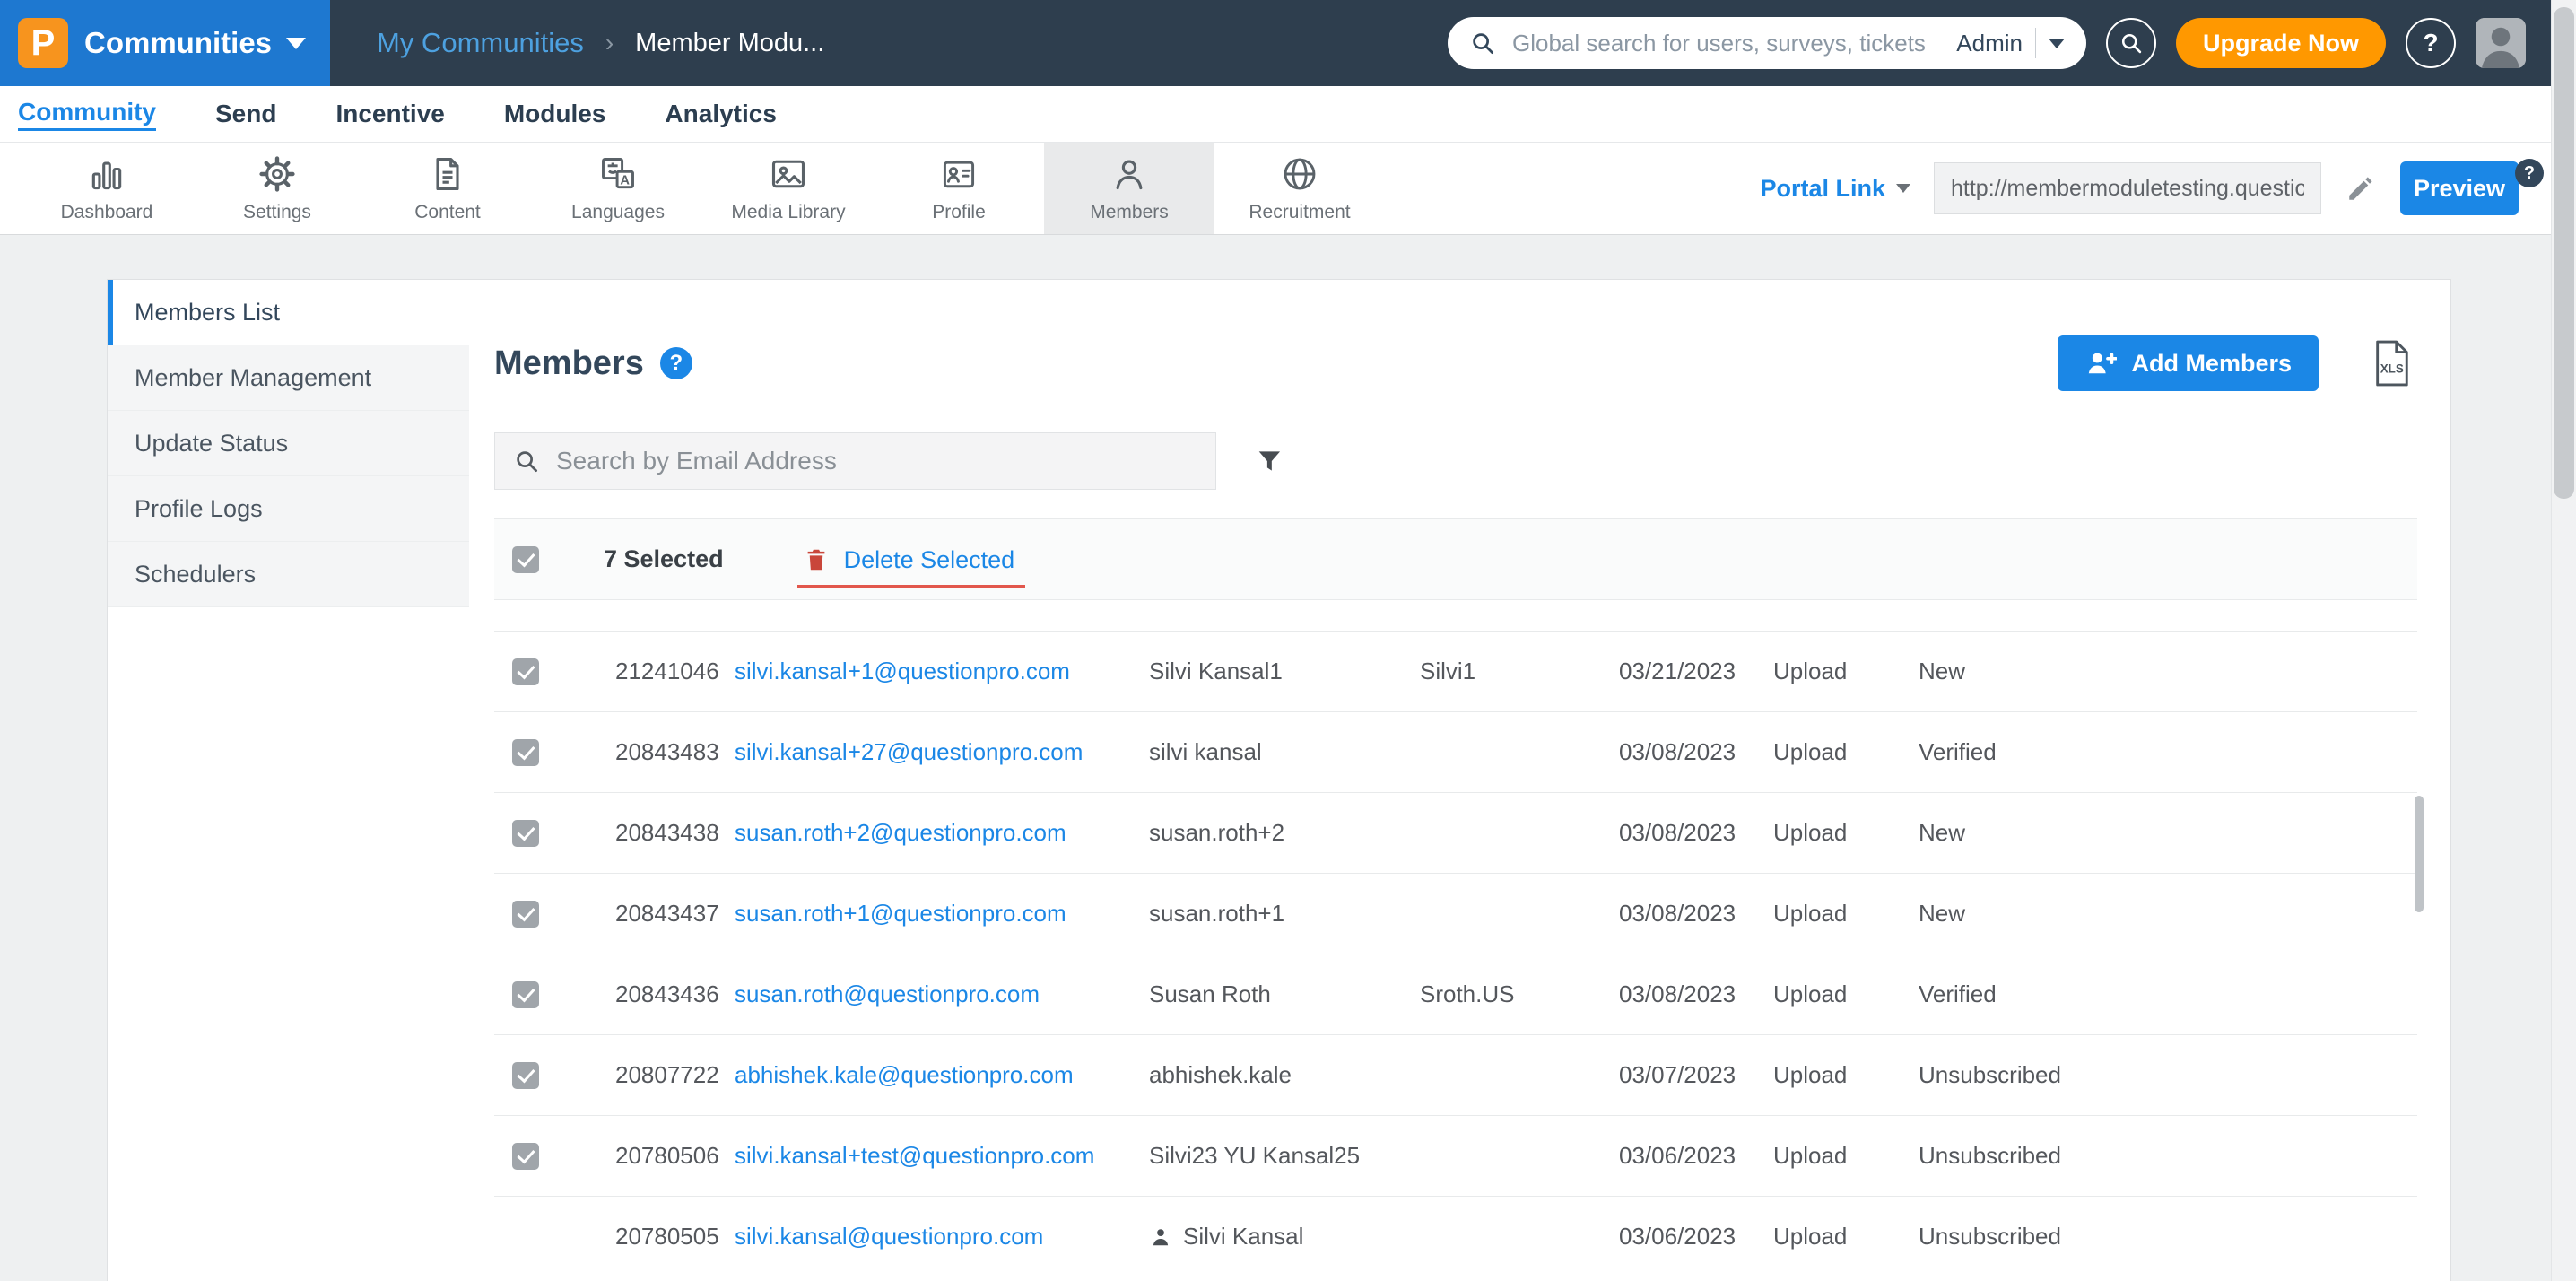 The image size is (2576, 1281). Describe the element at coordinates (942, 752) in the screenshot. I see `member-email-link: silvi.kansal+27@questionpro.com` at that location.